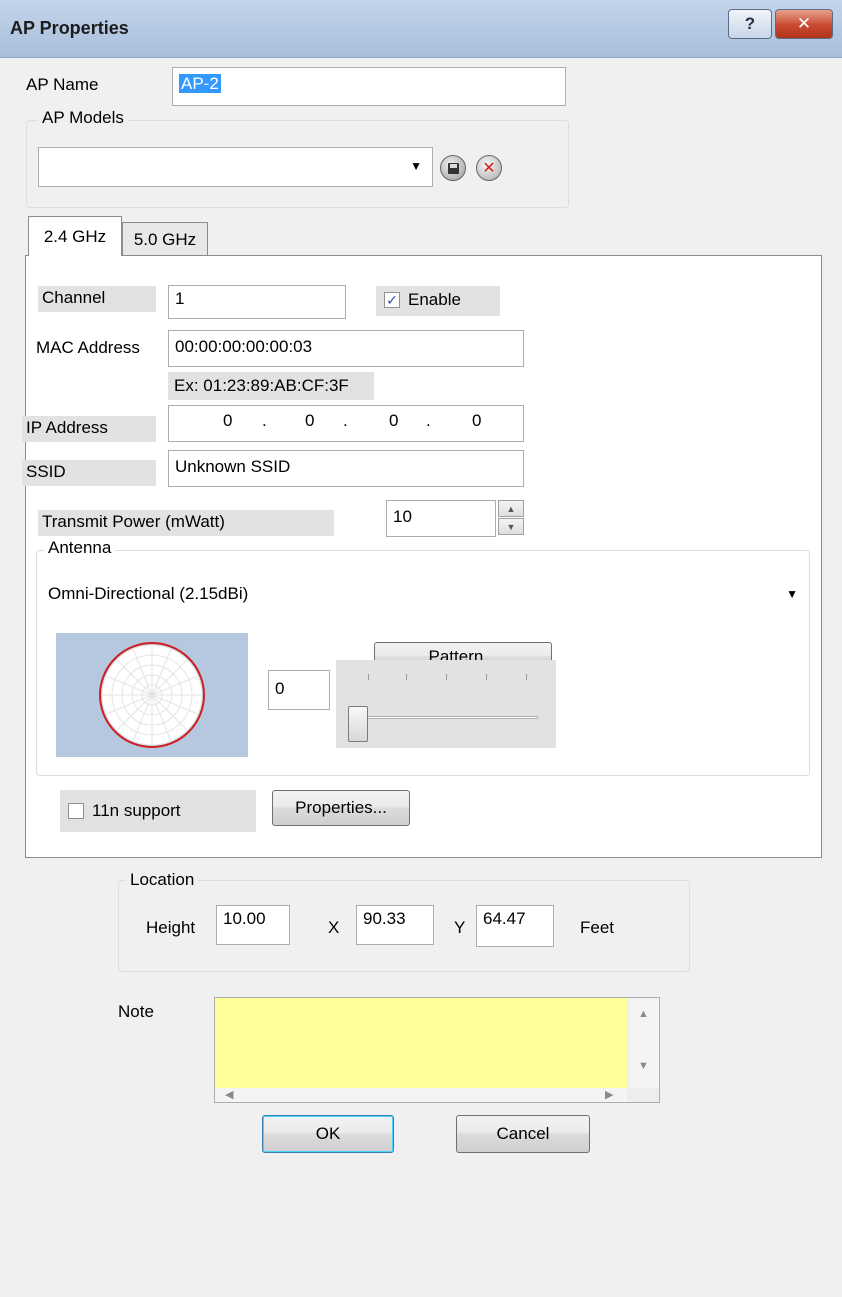  Describe the element at coordinates (69, 28) in the screenshot. I see `window-title: AP Properties` at that location.